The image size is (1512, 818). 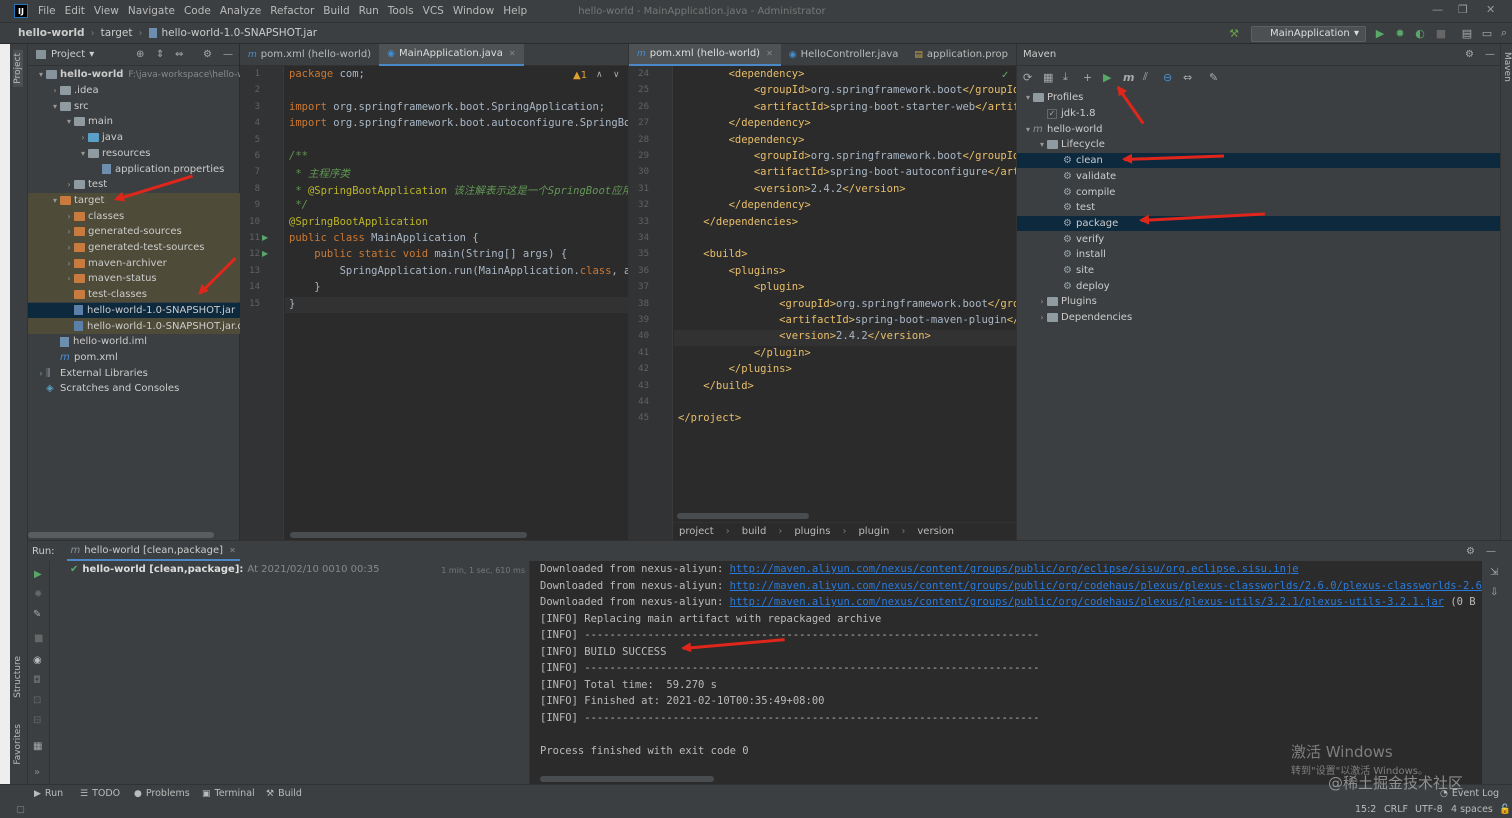 I want to click on structure-tool-tab: Structure, so click(x=18, y=677).